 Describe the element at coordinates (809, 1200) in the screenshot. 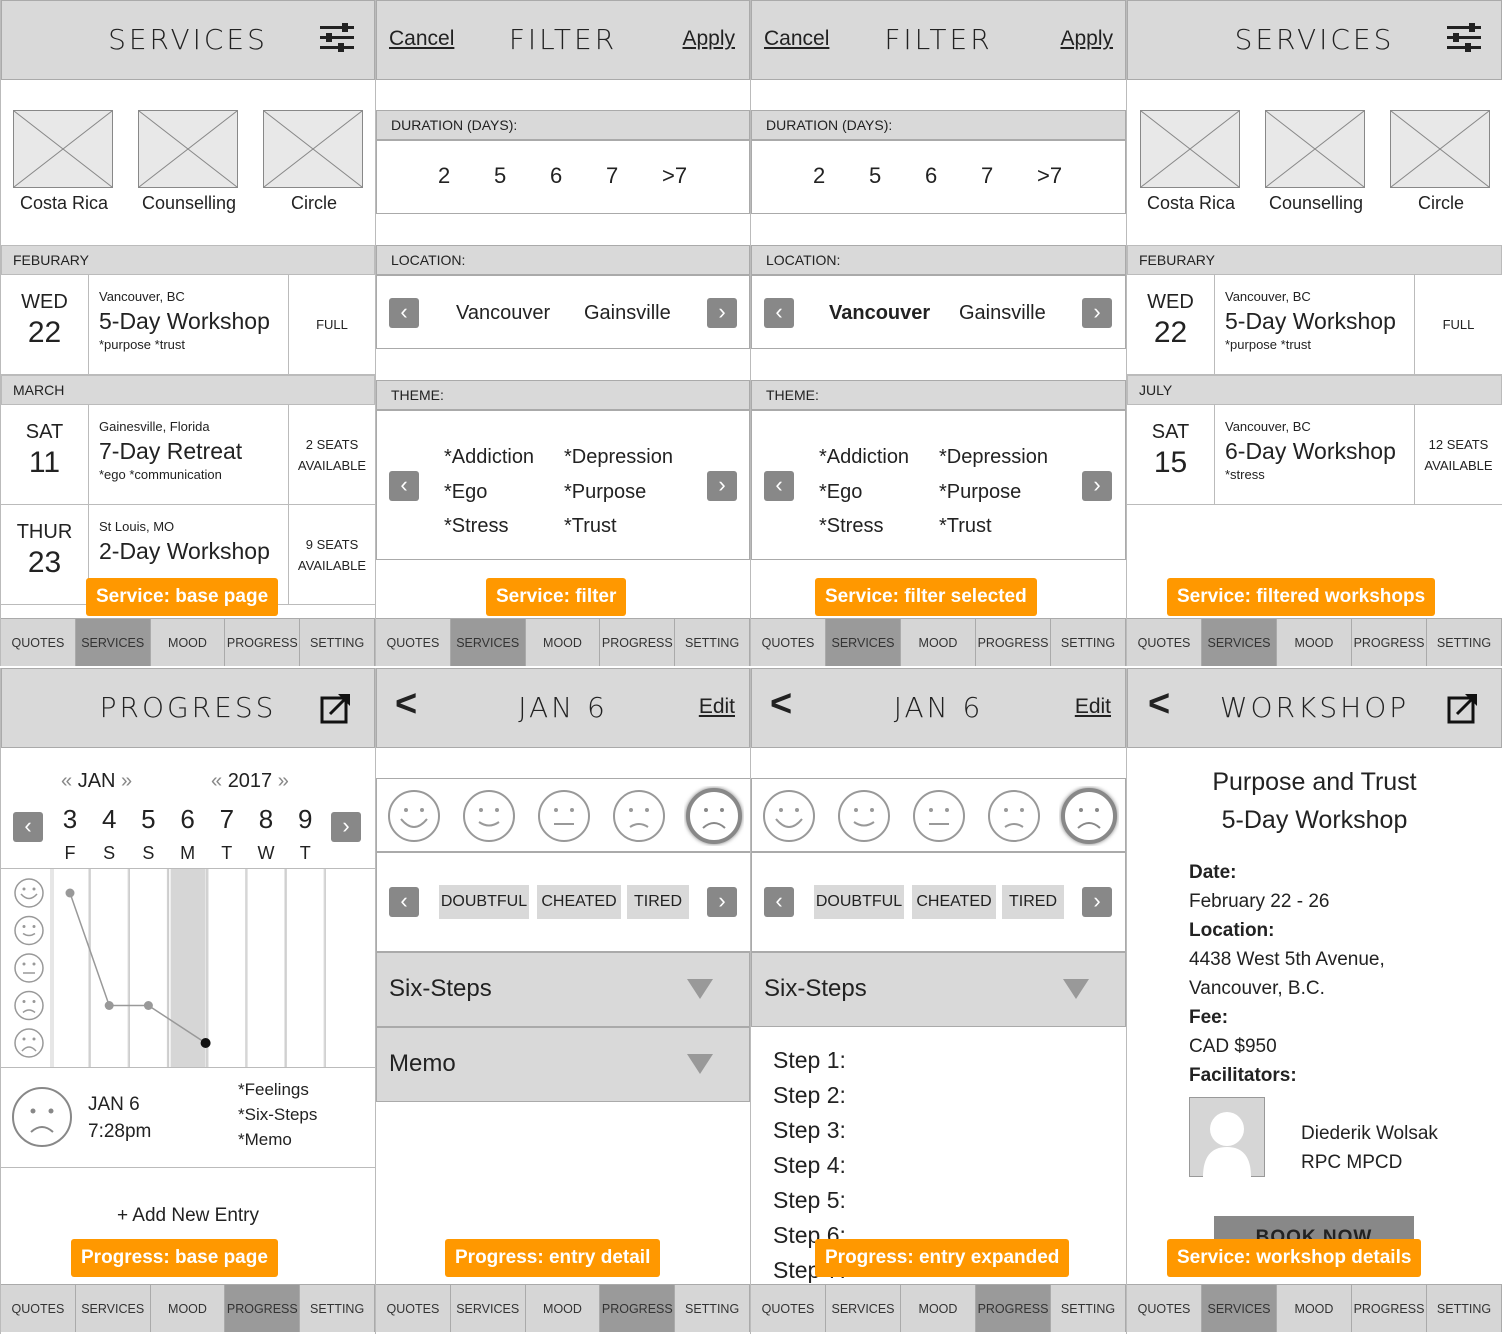

I see `step-item: Step 5:` at that location.